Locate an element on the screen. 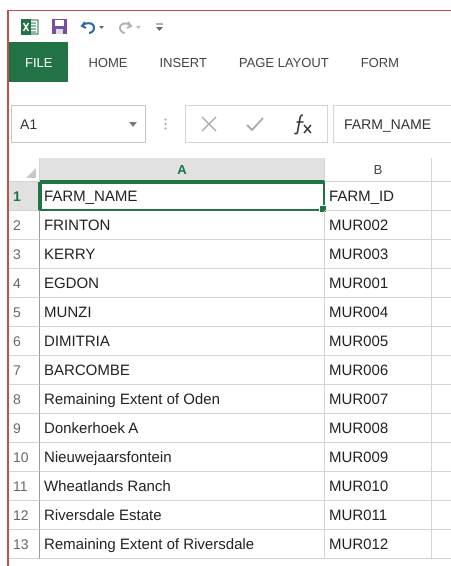 Image resolution: width=451 pixels, height=566 pixels. row-header: 8 is located at coordinates (24, 399).